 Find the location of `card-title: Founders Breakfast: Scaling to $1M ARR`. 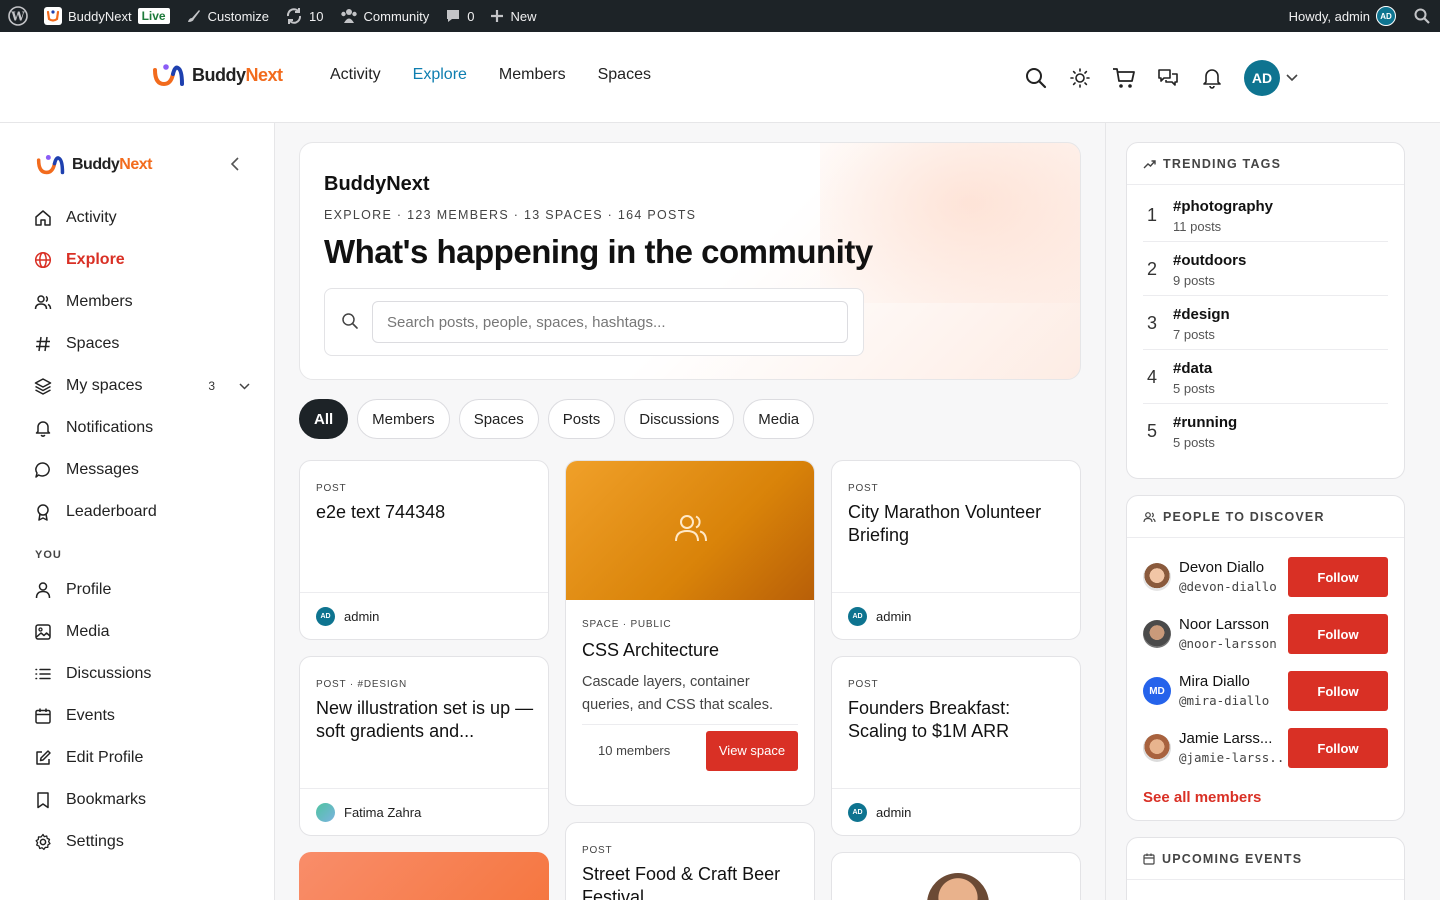

card-title: Founders Breakfast: Scaling to $1M ARR is located at coordinates (957, 720).